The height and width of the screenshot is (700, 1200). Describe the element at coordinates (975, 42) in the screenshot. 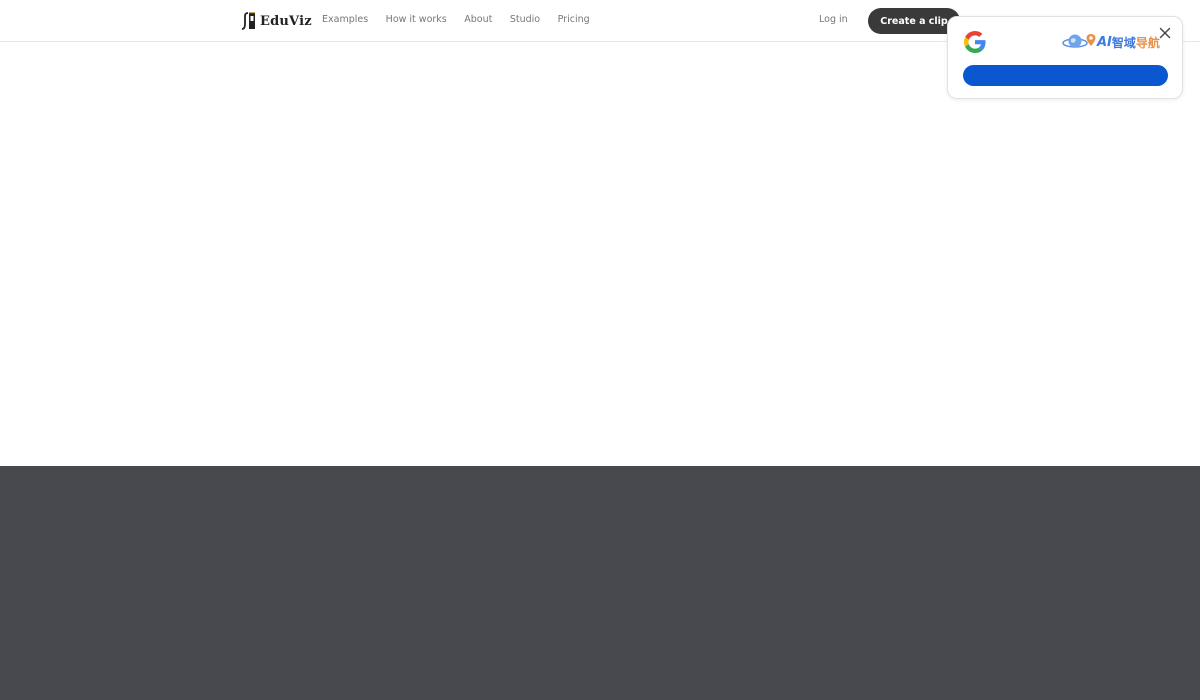

I see `google-g-icon` at that location.